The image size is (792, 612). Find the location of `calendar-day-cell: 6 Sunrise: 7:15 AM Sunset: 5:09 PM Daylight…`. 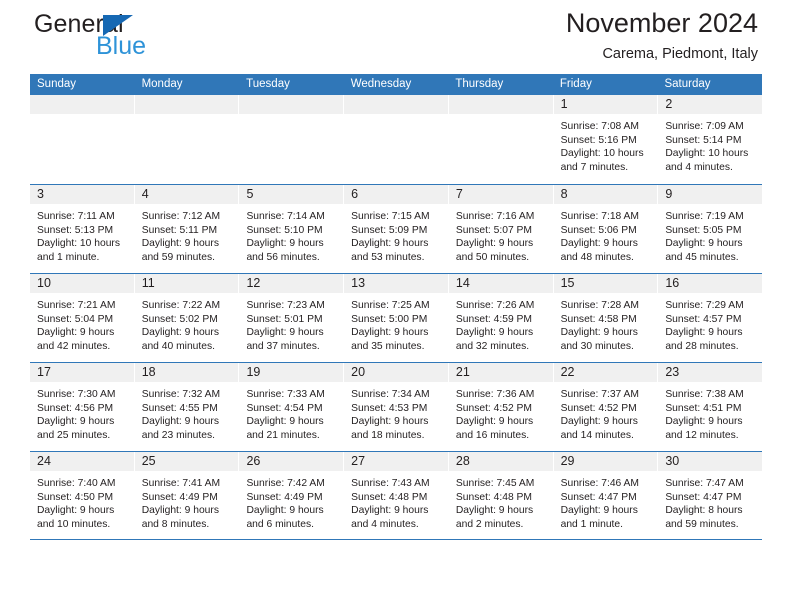

calendar-day-cell: 6 Sunrise: 7:15 AM Sunset: 5:09 PM Daylight… is located at coordinates (396, 229).